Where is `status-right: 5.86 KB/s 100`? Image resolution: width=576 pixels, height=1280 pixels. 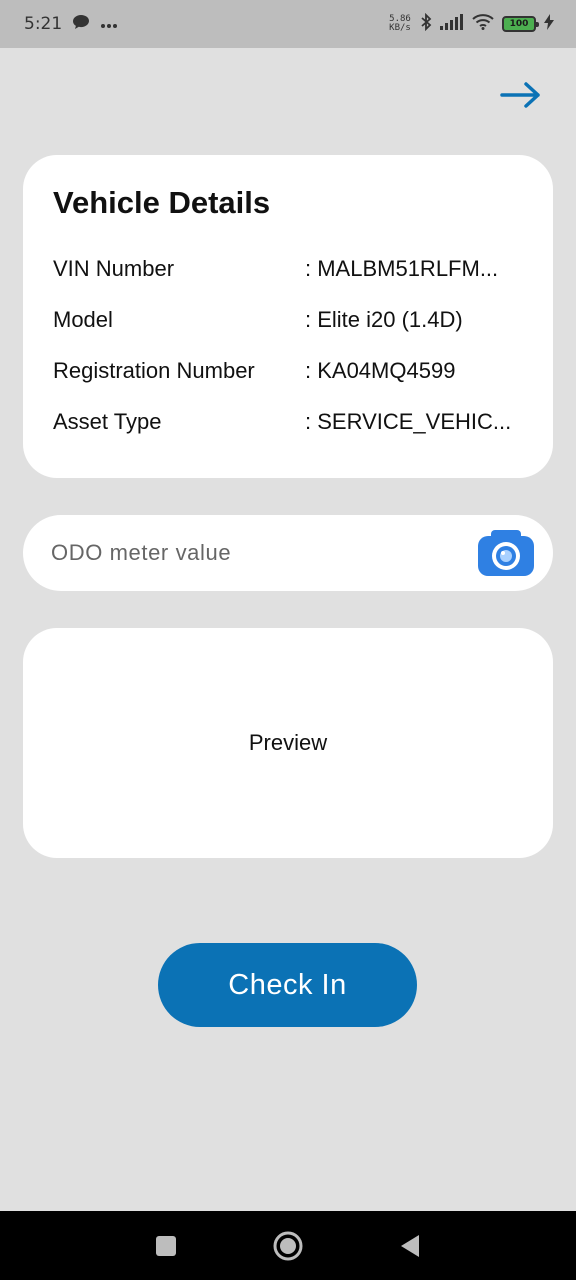 status-right: 5.86 KB/s 100 is located at coordinates (471, 23).